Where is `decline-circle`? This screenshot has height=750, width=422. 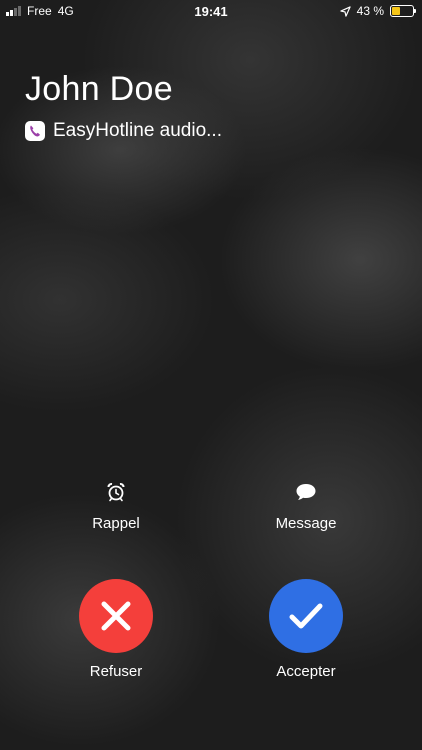 decline-circle is located at coordinates (116, 616).